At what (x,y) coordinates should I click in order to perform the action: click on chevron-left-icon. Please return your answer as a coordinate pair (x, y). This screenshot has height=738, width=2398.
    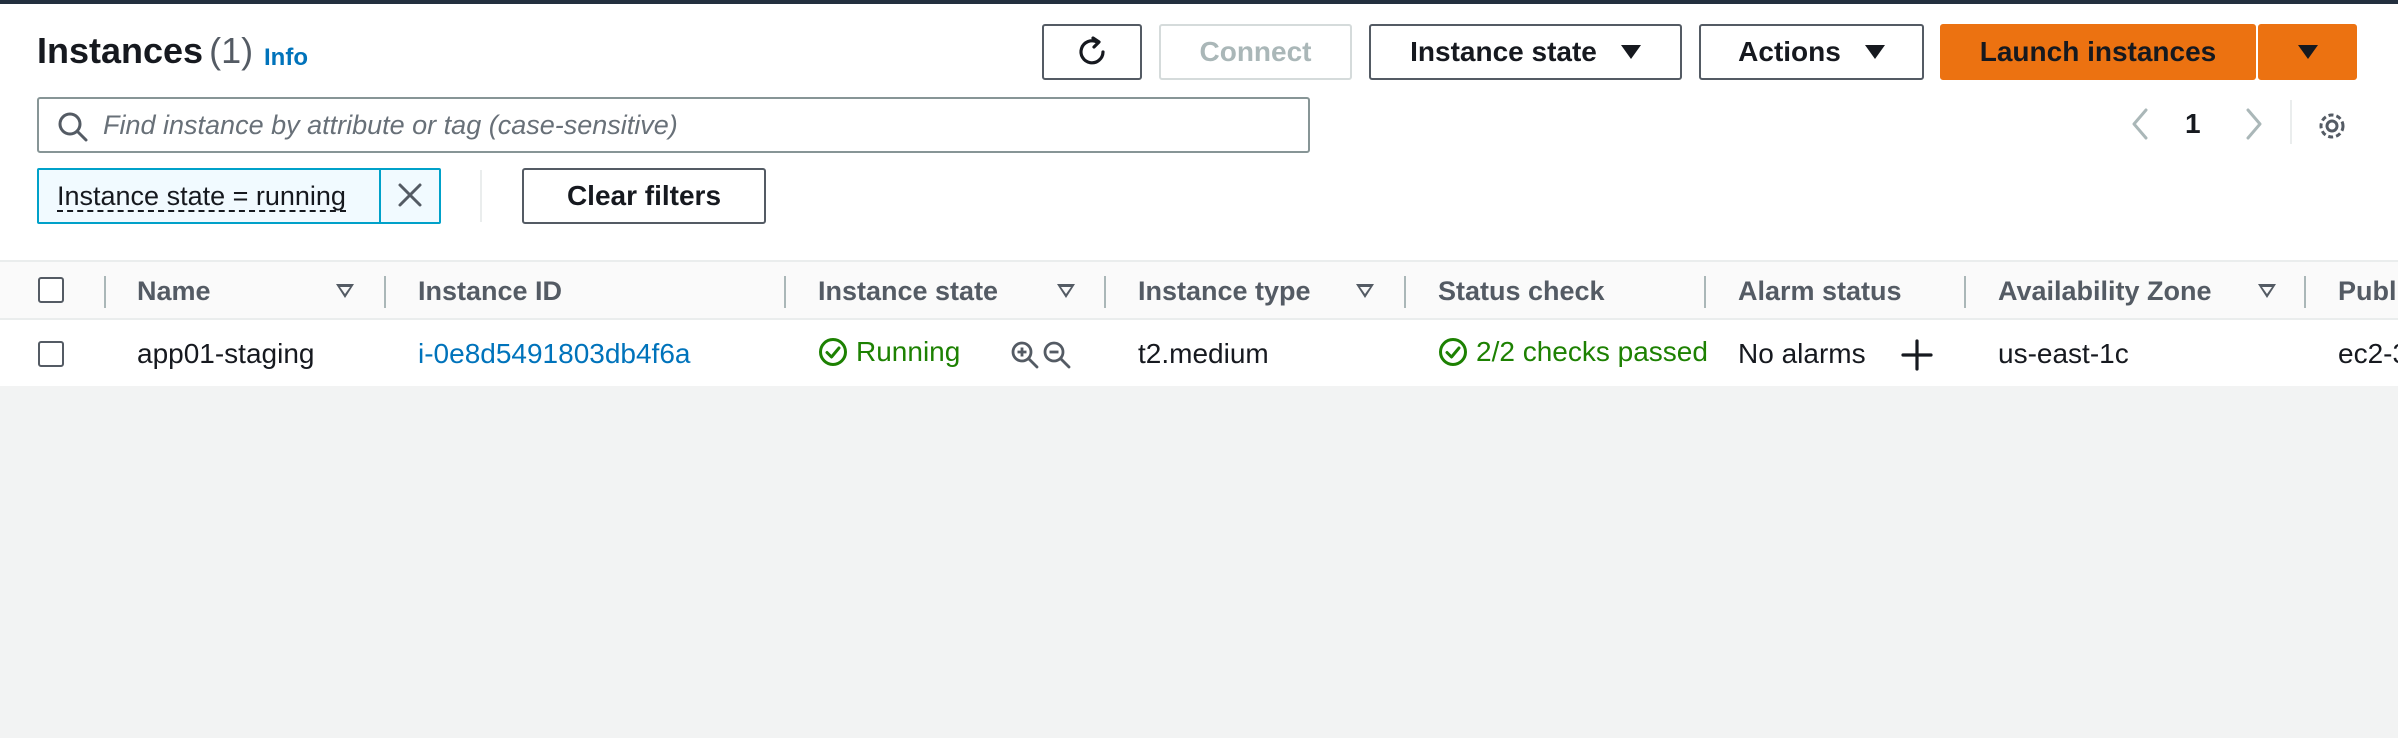
    Looking at the image, I should click on (2141, 124).